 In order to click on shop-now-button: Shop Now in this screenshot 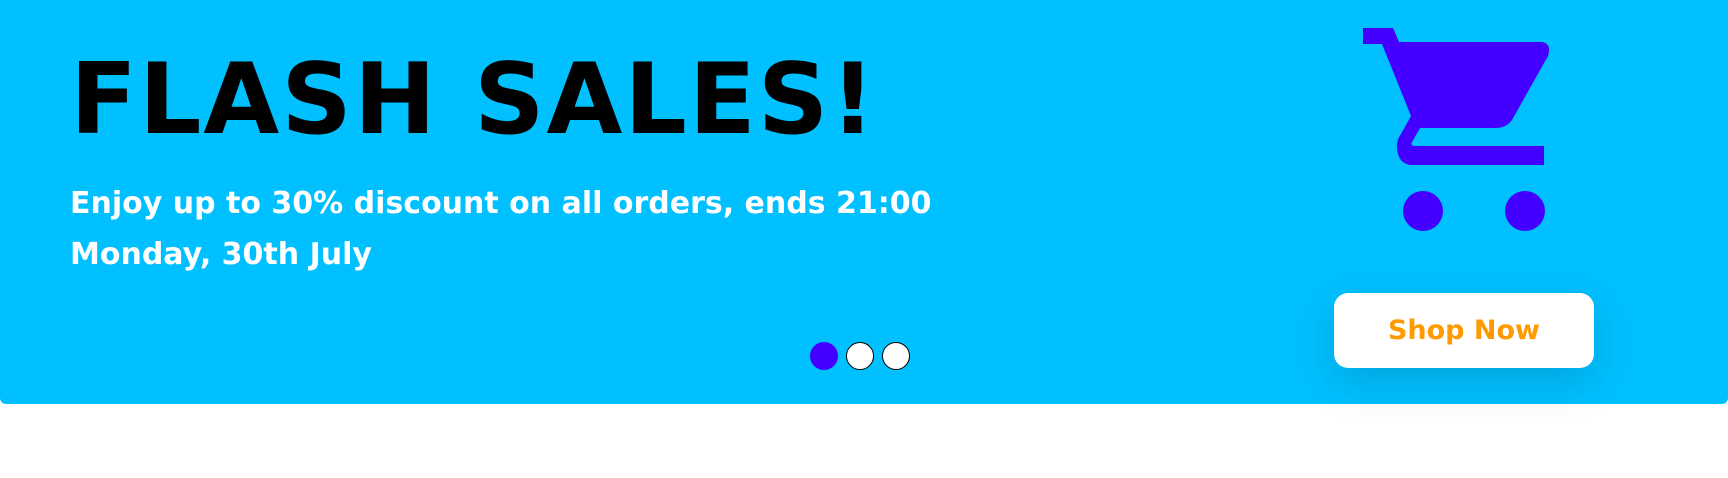, I will do `click(1464, 330)`.